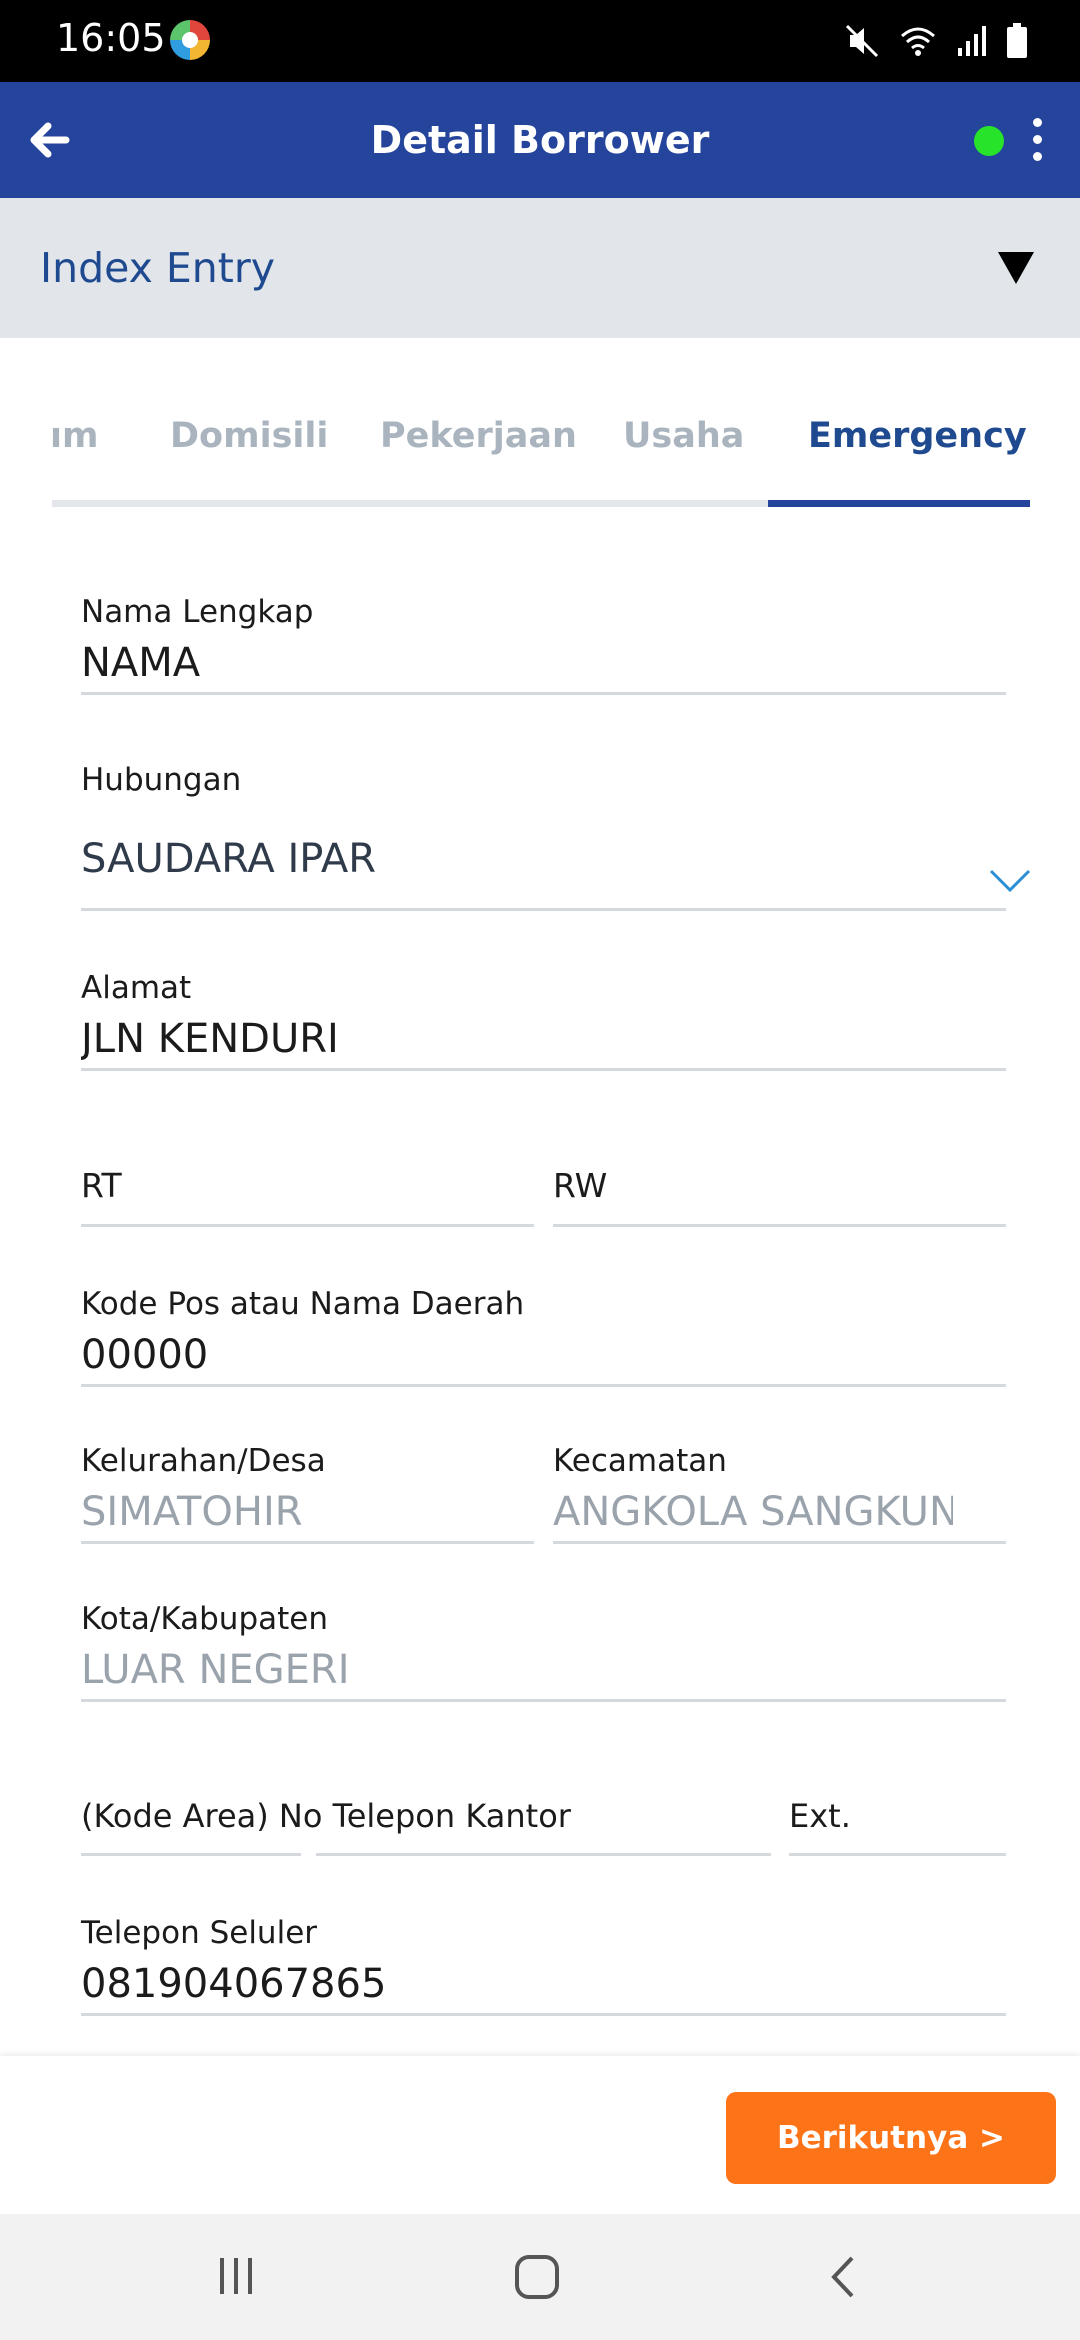 The width and height of the screenshot is (1080, 2340). I want to click on tab-bar: ım Domisili Pekerjaan Usaha Emergency, so click(540, 423).